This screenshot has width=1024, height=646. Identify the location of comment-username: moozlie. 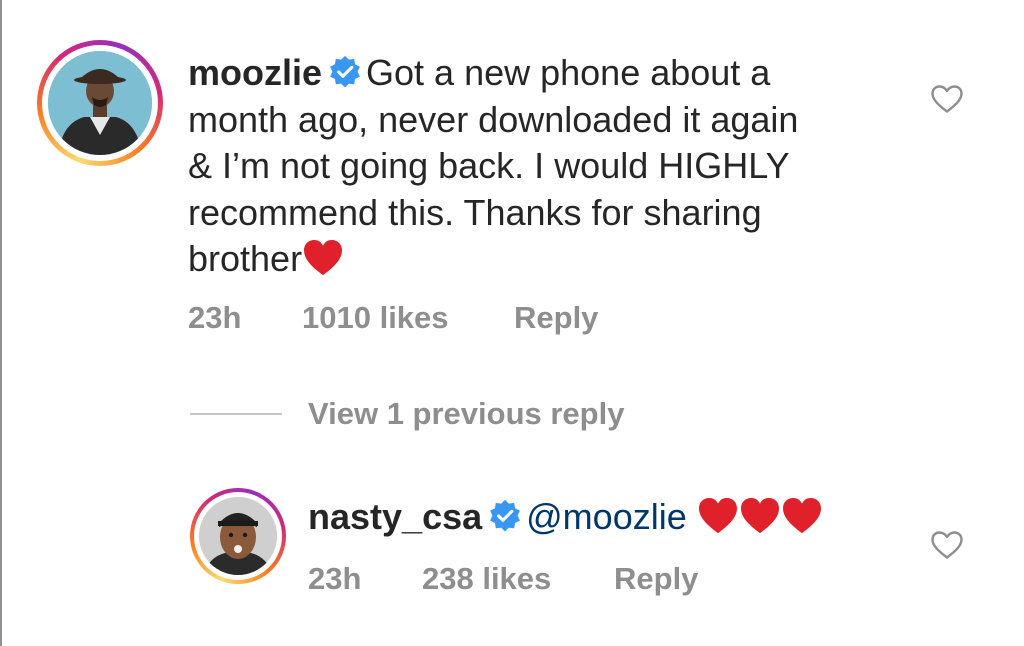
(255, 72).